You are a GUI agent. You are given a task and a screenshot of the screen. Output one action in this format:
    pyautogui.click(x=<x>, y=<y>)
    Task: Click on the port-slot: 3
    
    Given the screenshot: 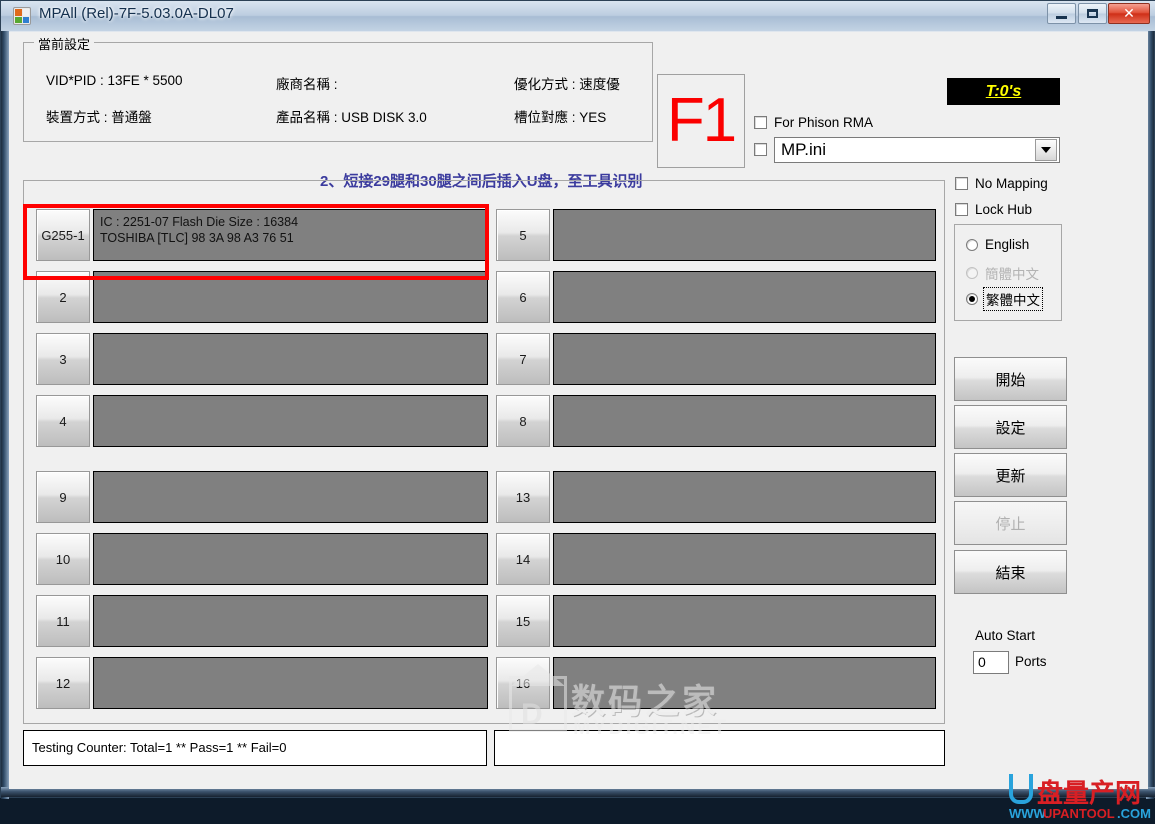 What is the action you would take?
    pyautogui.click(x=262, y=359)
    